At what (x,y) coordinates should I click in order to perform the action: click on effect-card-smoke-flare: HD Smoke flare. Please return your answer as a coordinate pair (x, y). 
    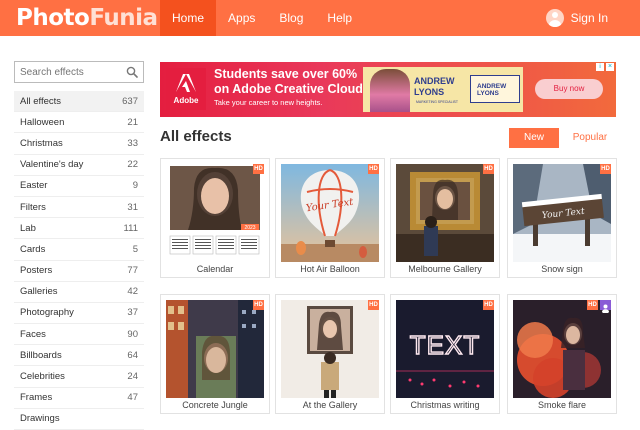
    Looking at the image, I should click on (562, 354).